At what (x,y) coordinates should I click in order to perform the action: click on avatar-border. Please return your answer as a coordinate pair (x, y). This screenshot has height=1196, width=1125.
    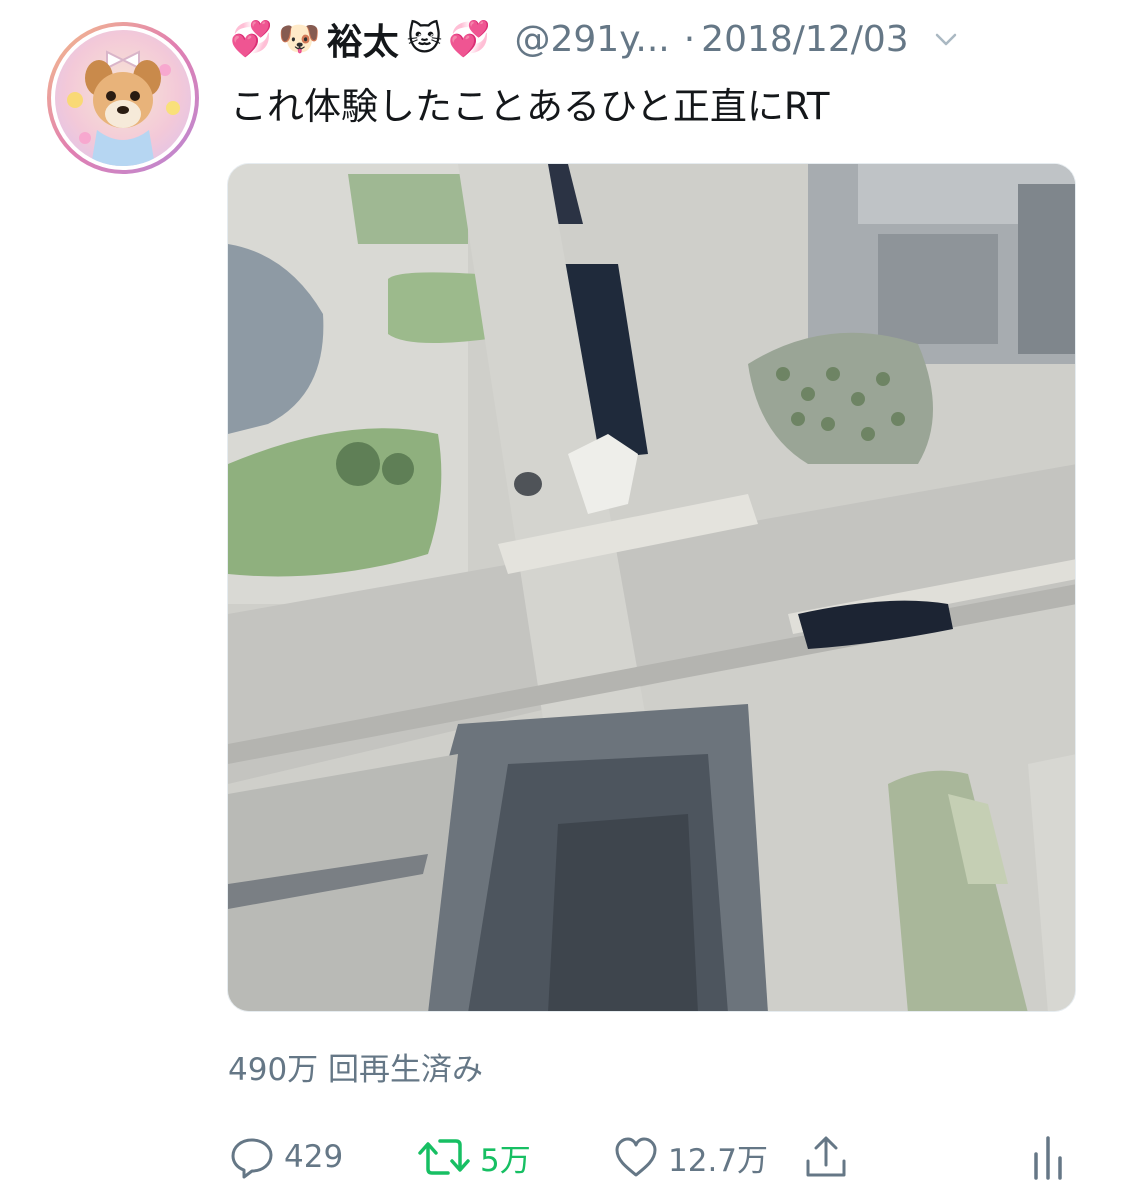
    Looking at the image, I should click on (123, 98).